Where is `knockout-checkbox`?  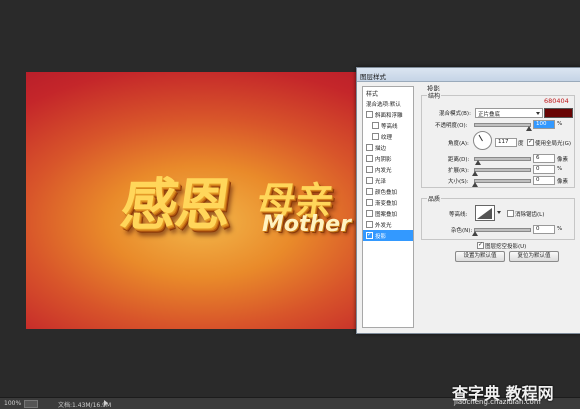
knockout-checkbox is located at coordinates (480, 245).